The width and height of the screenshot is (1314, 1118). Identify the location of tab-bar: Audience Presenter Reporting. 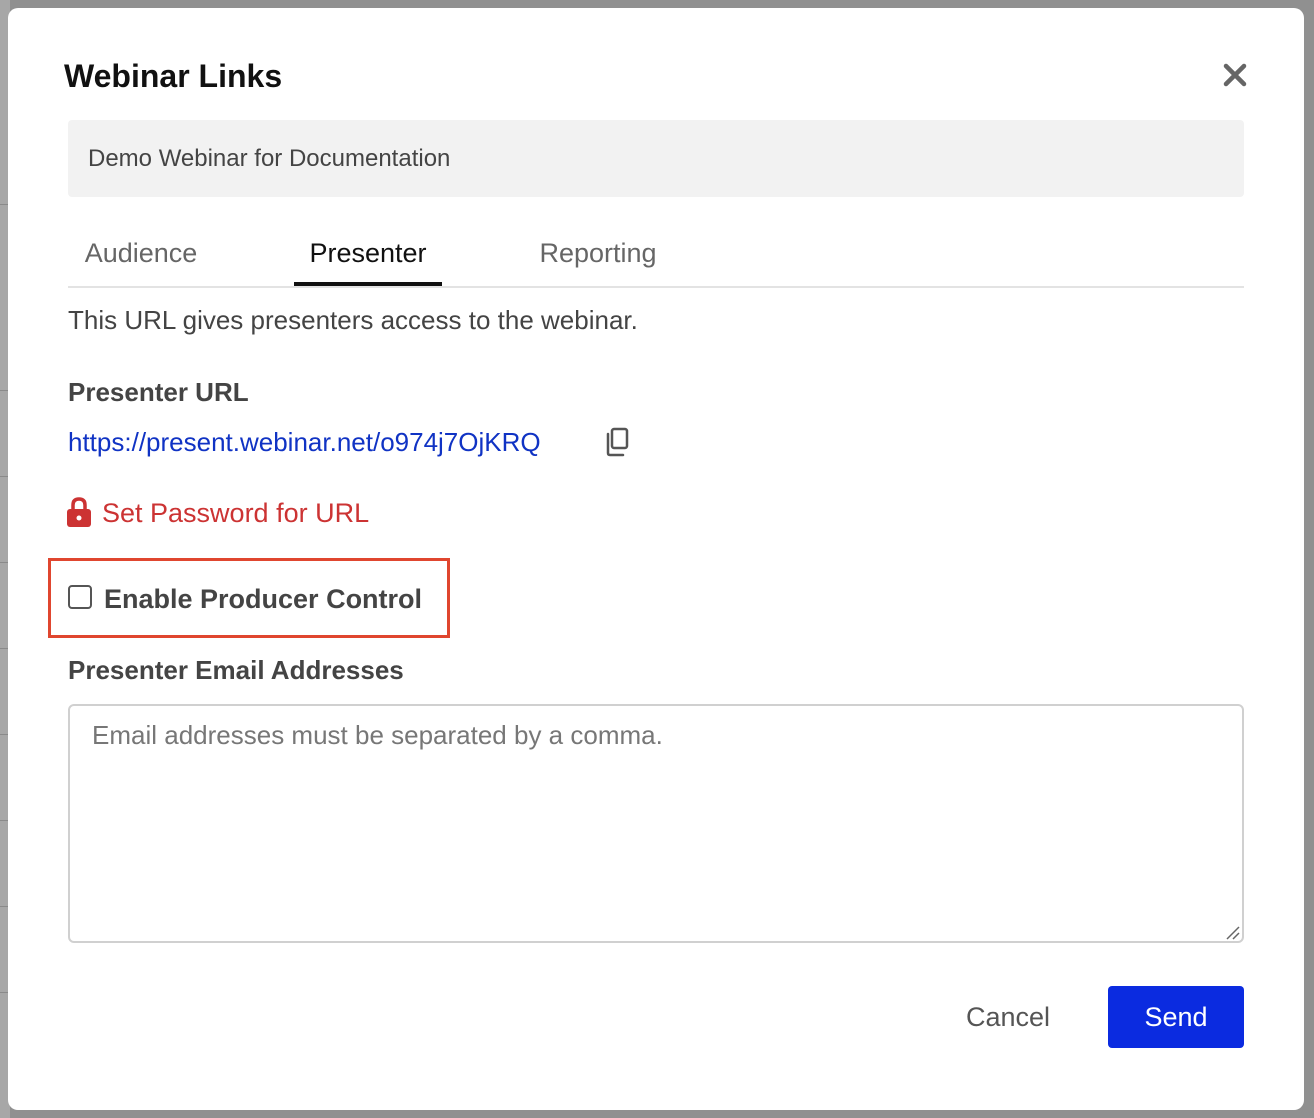
(656, 260).